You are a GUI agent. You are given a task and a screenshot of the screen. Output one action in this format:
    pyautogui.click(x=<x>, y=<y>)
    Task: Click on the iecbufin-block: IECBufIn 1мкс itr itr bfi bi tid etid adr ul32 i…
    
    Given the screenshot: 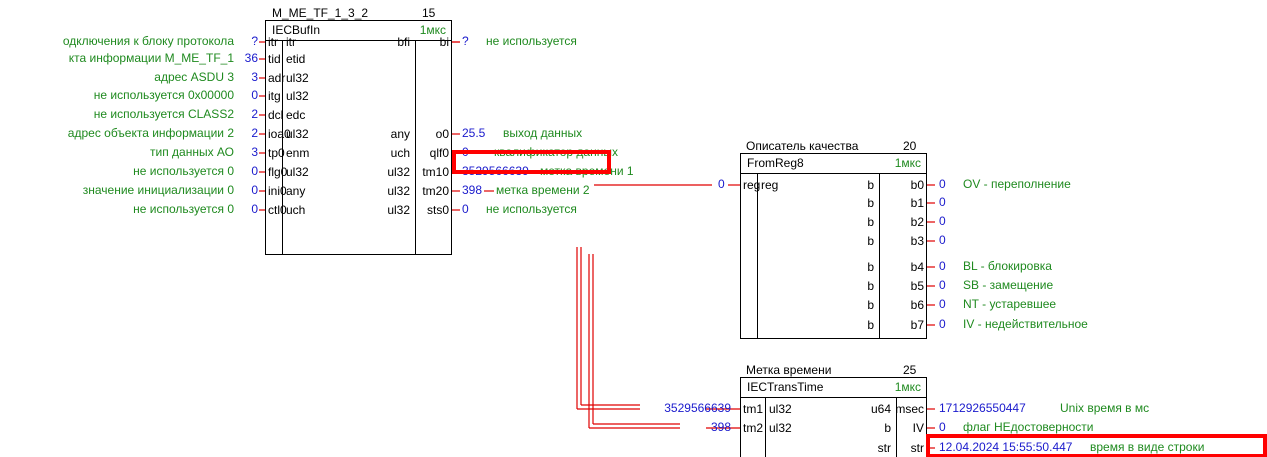 What is the action you would take?
    pyautogui.click(x=358, y=137)
    